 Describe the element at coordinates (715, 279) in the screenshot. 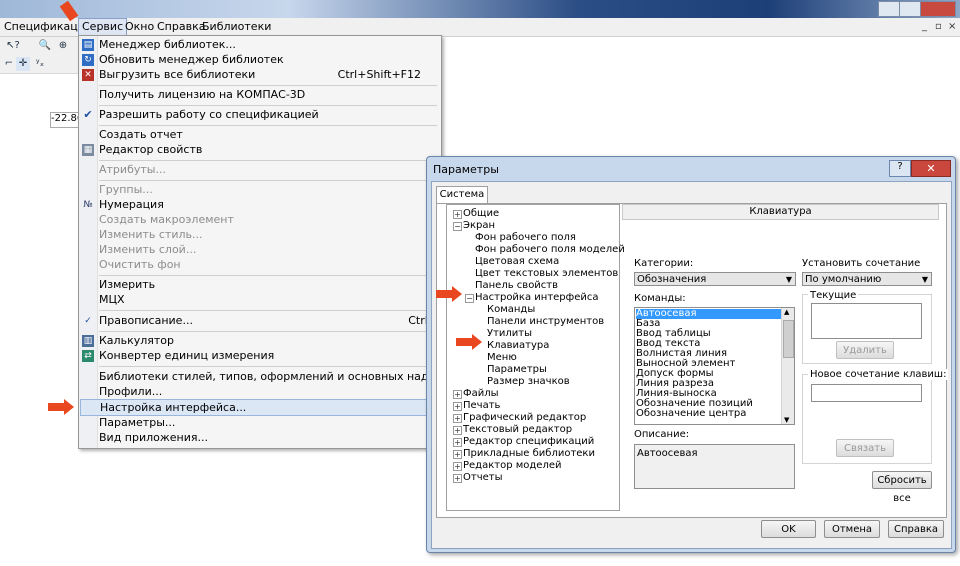

I see `categories-select: Обозначения ▼` at that location.